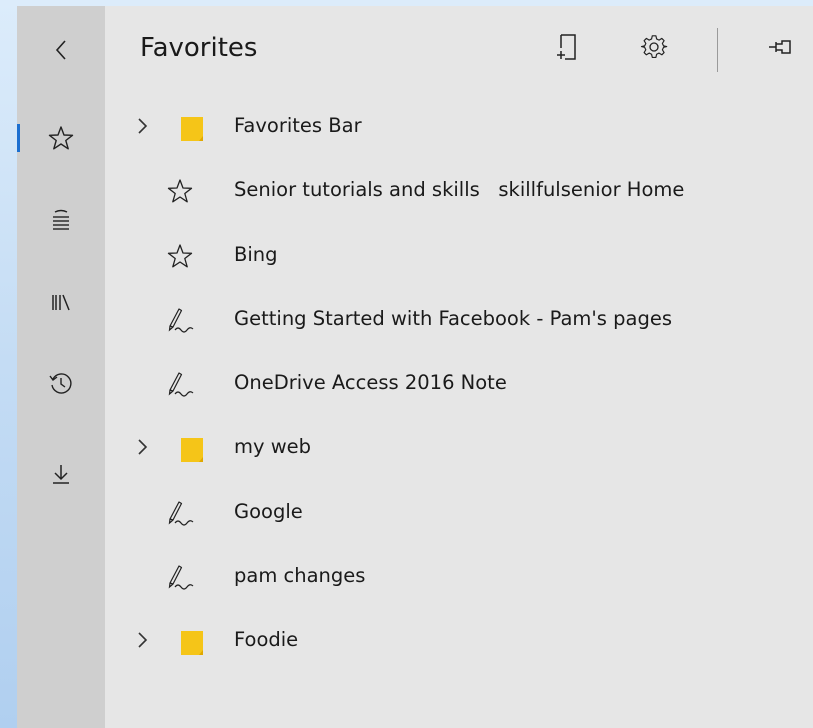 This screenshot has width=813, height=728. I want to click on books-icon, so click(61, 302).